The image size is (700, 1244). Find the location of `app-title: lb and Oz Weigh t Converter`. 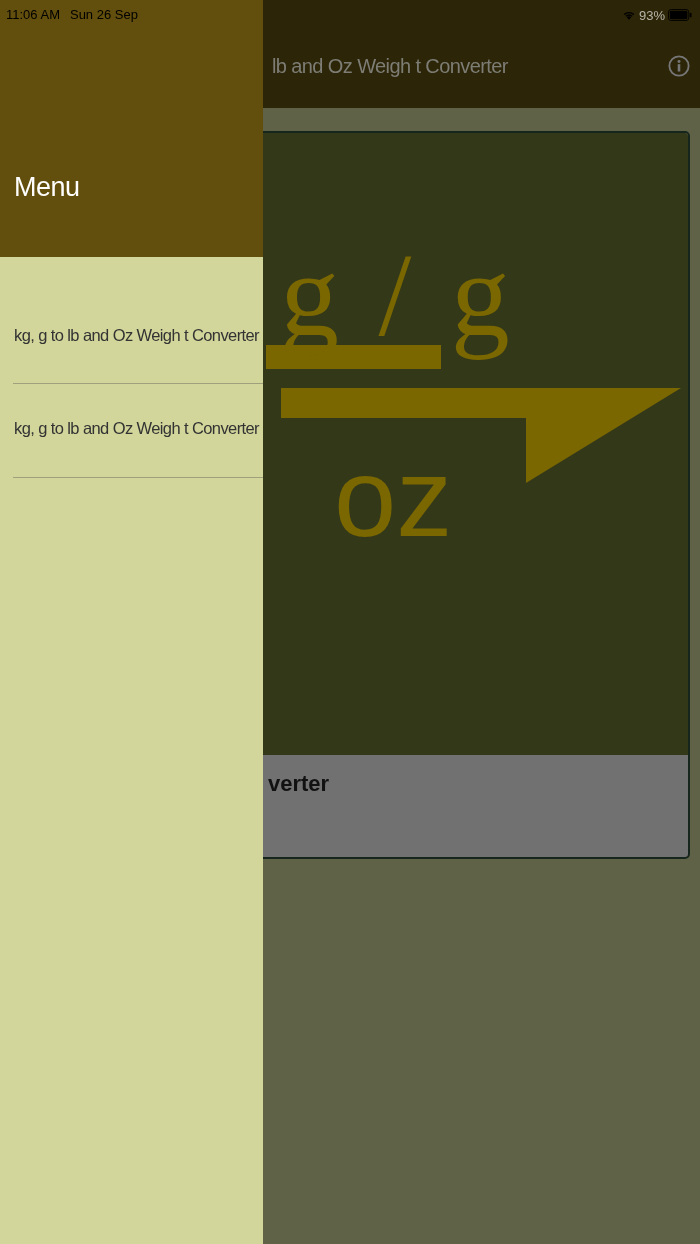

app-title: lb and Oz Weigh t Converter is located at coordinates (390, 66).